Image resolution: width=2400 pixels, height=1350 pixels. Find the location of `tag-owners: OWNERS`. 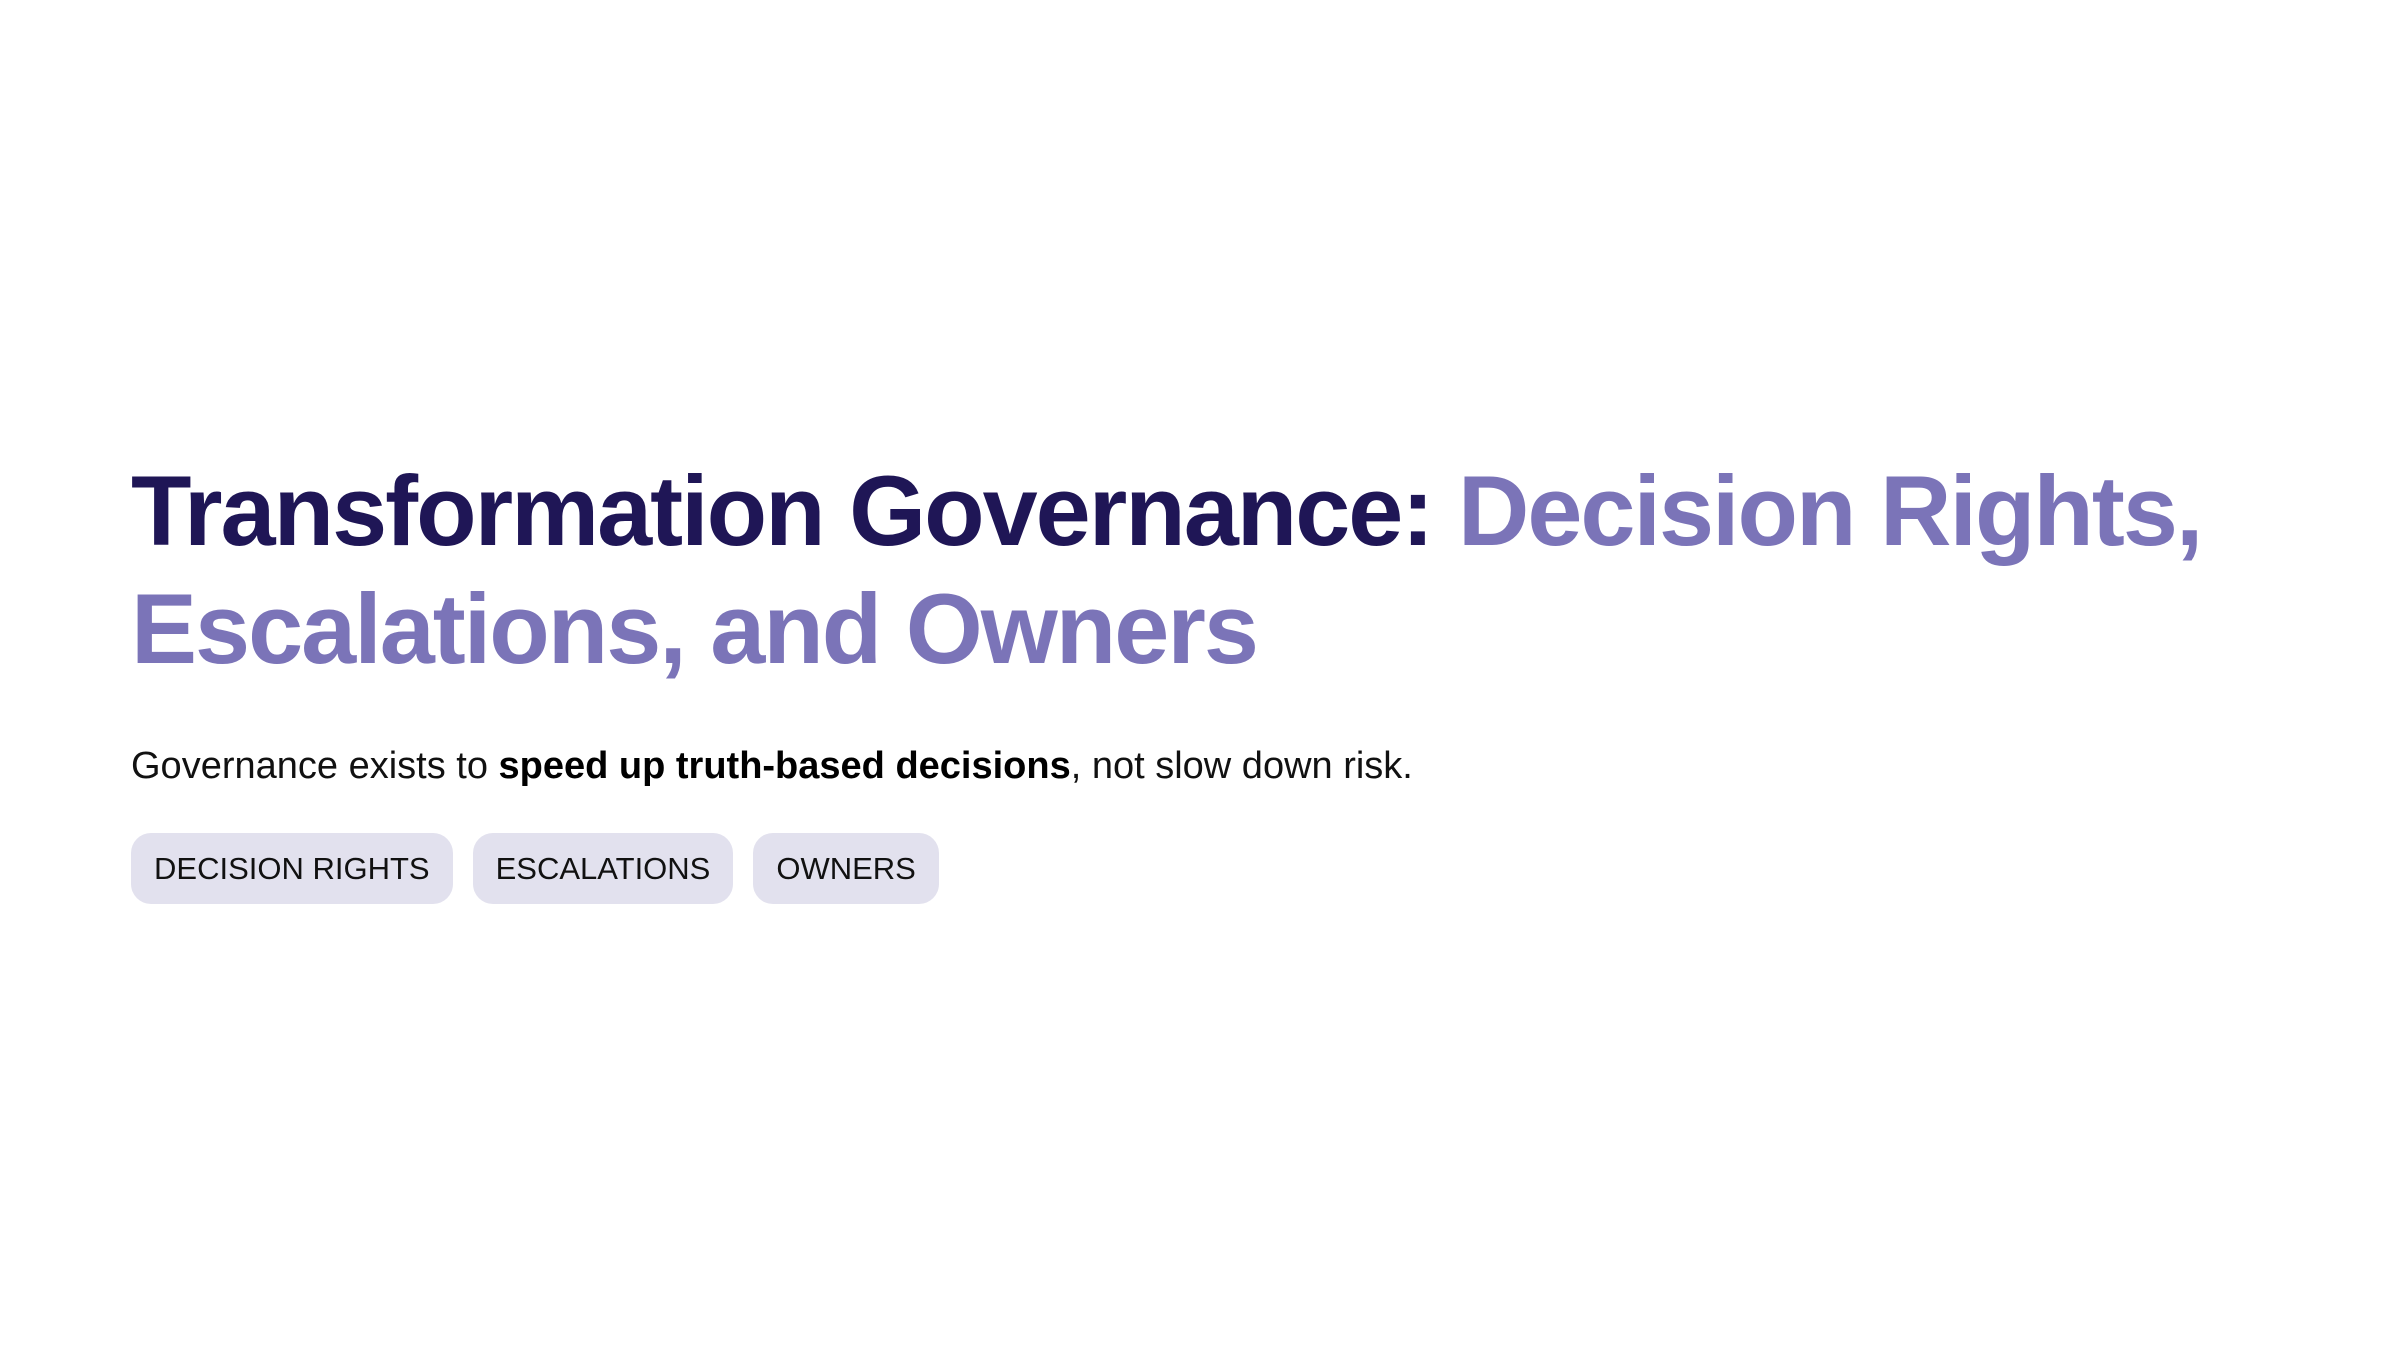

tag-owners: OWNERS is located at coordinates (846, 868).